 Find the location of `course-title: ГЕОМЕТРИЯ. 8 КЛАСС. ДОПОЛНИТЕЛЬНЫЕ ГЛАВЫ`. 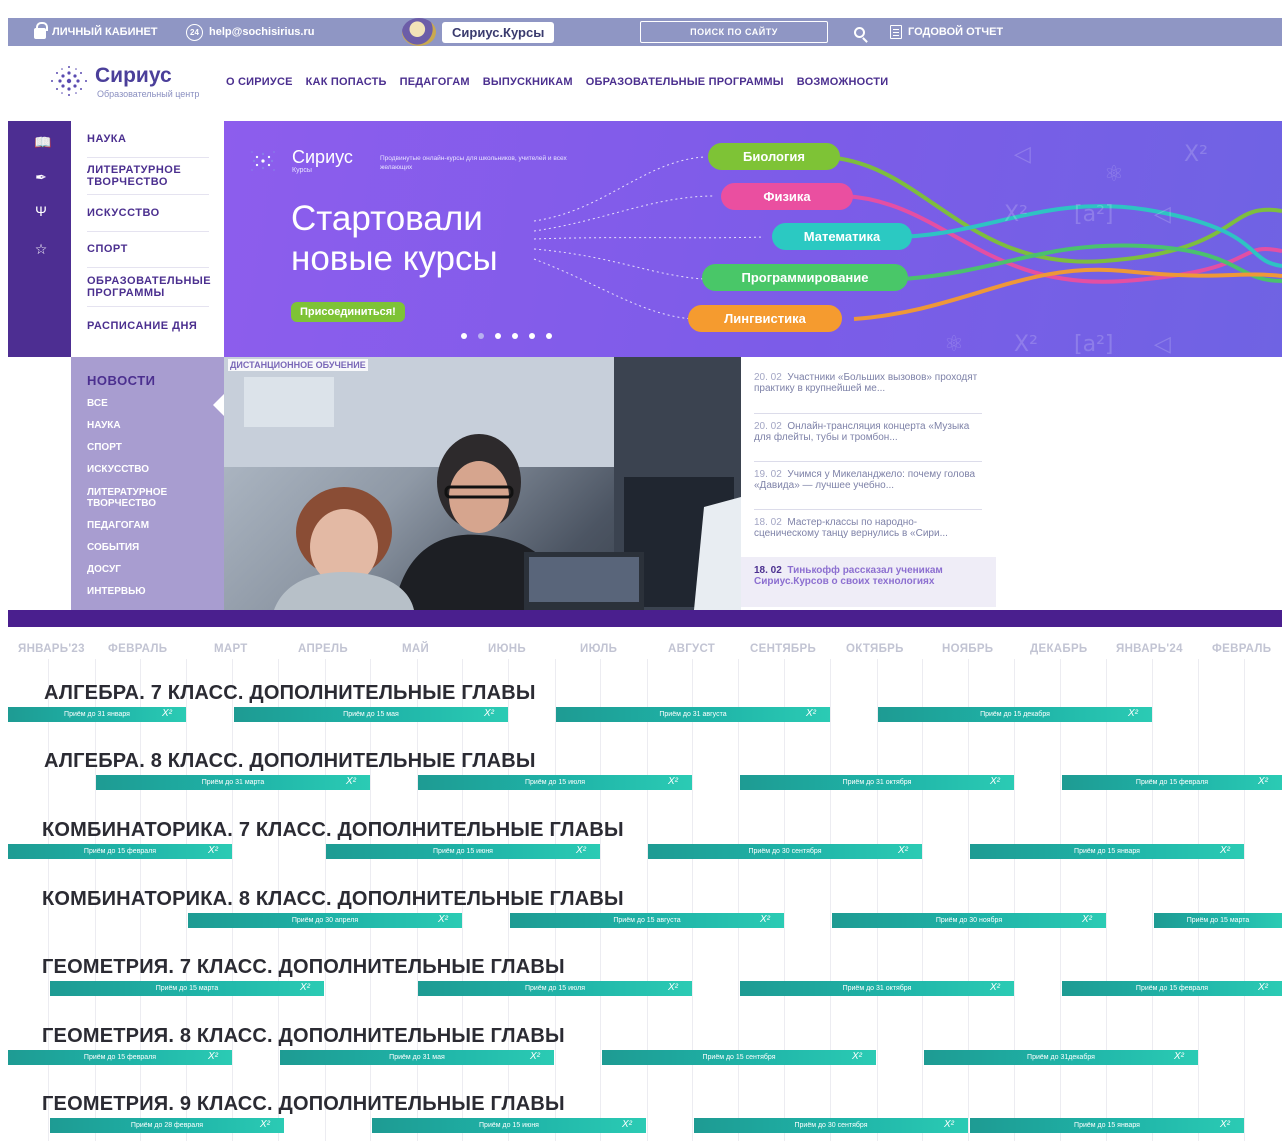

course-title: ГЕОМЕТРИЯ. 8 КЛАСС. ДОПОЛНИТЕЛЬНЫЕ ГЛАВЫ is located at coordinates (303, 1036).